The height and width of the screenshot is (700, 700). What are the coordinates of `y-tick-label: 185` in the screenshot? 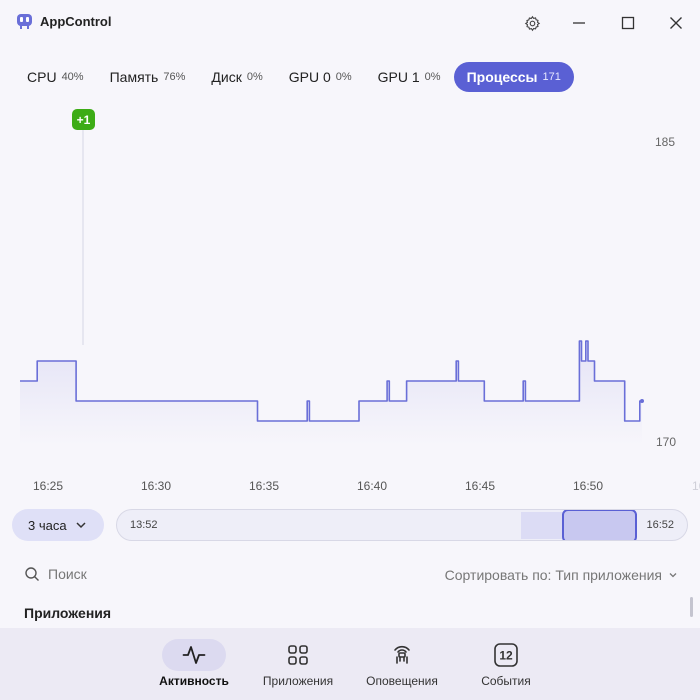 It's located at (665, 142).